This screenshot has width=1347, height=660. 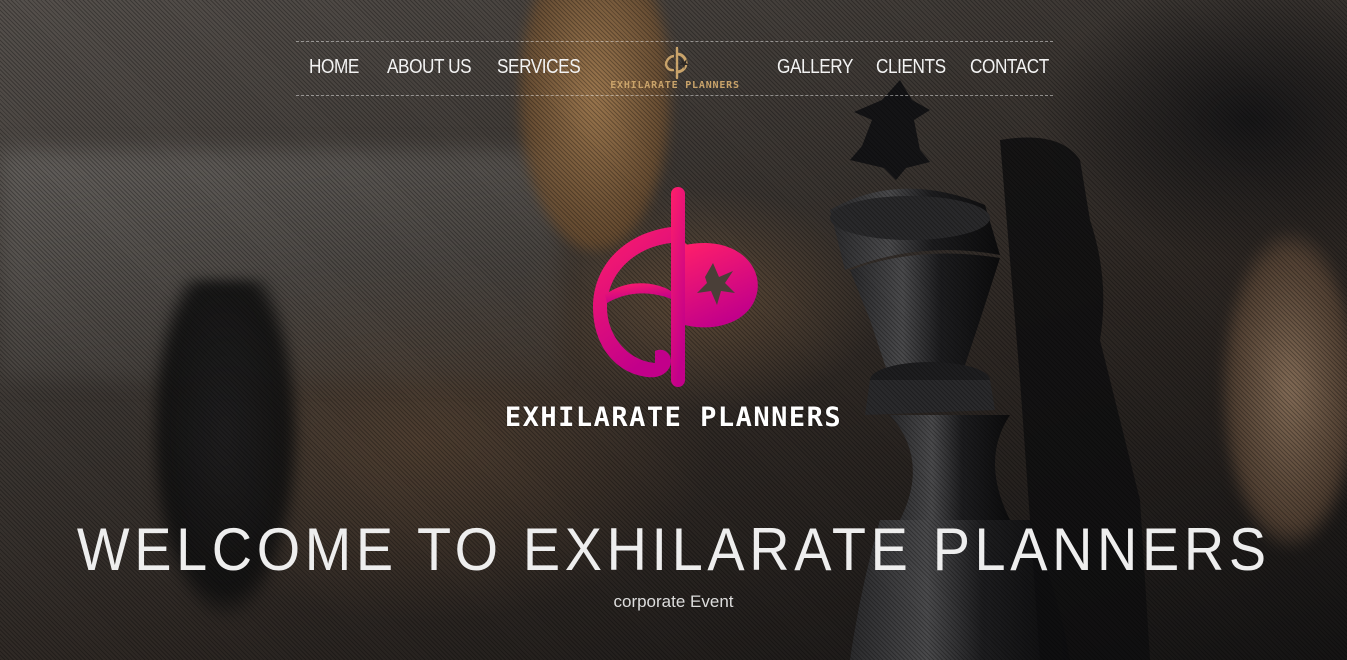 I want to click on brand-logo-icon, so click(x=675, y=287).